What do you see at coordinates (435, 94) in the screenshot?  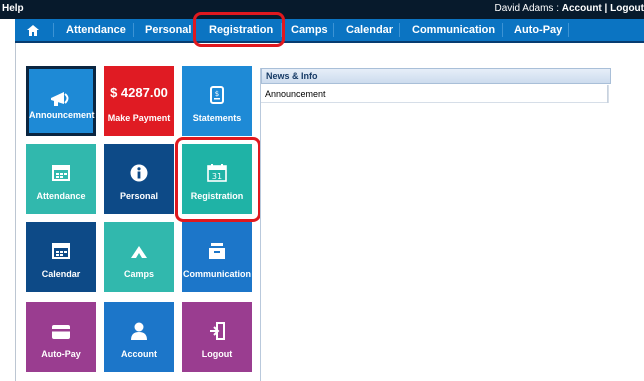 I see `news-row-announcement: Announcement` at bounding box center [435, 94].